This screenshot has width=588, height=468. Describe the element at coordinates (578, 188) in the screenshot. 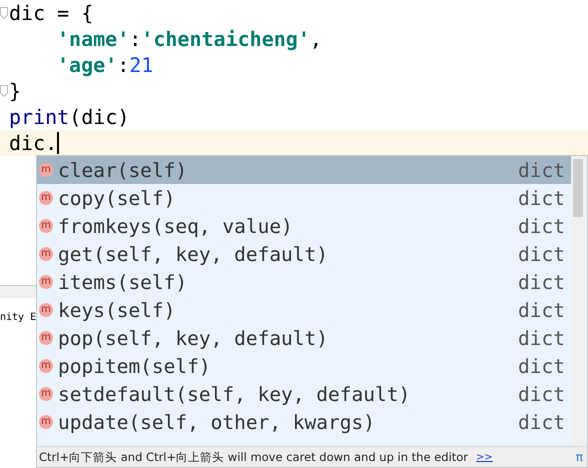

I see `scrollbar-thumb` at that location.